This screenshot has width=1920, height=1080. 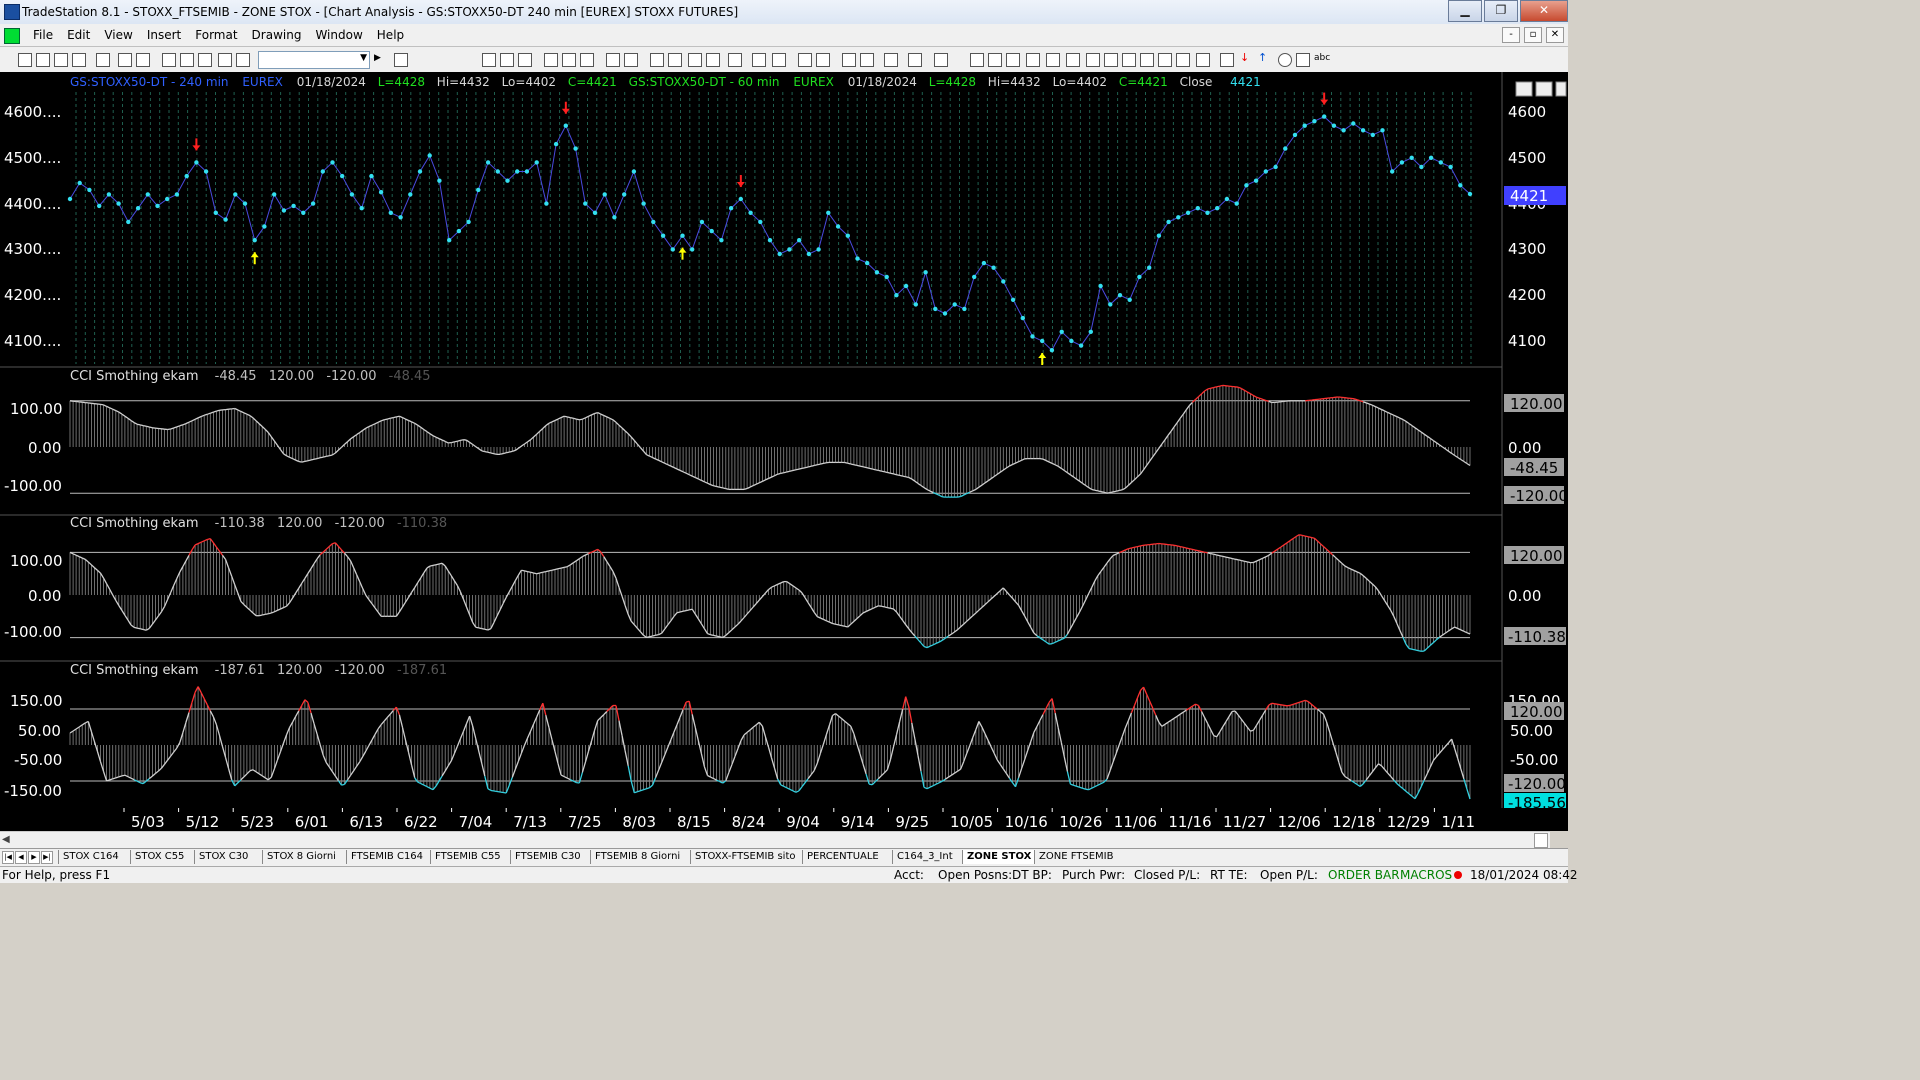 I want to click on erase-icon, so click(x=941, y=60).